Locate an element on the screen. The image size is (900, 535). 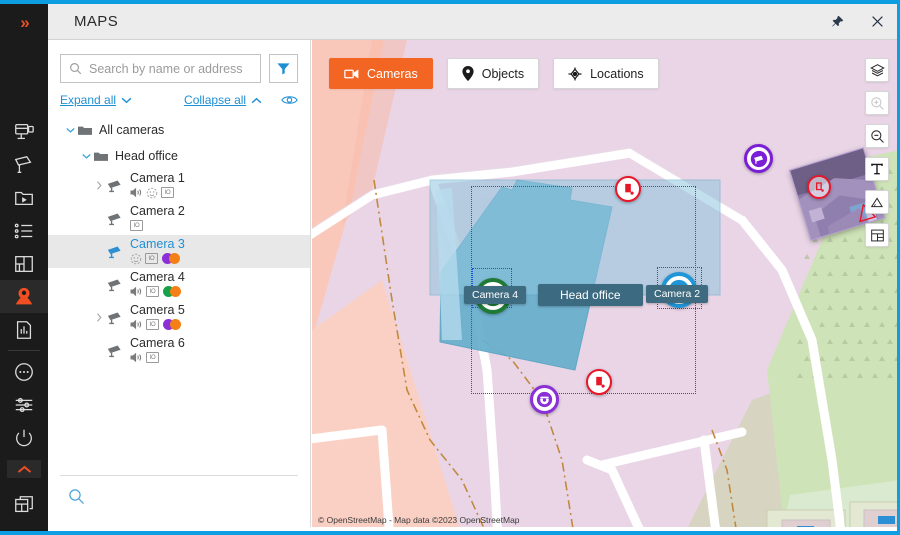
chevron-up-icon is located at coordinates (24, 469).